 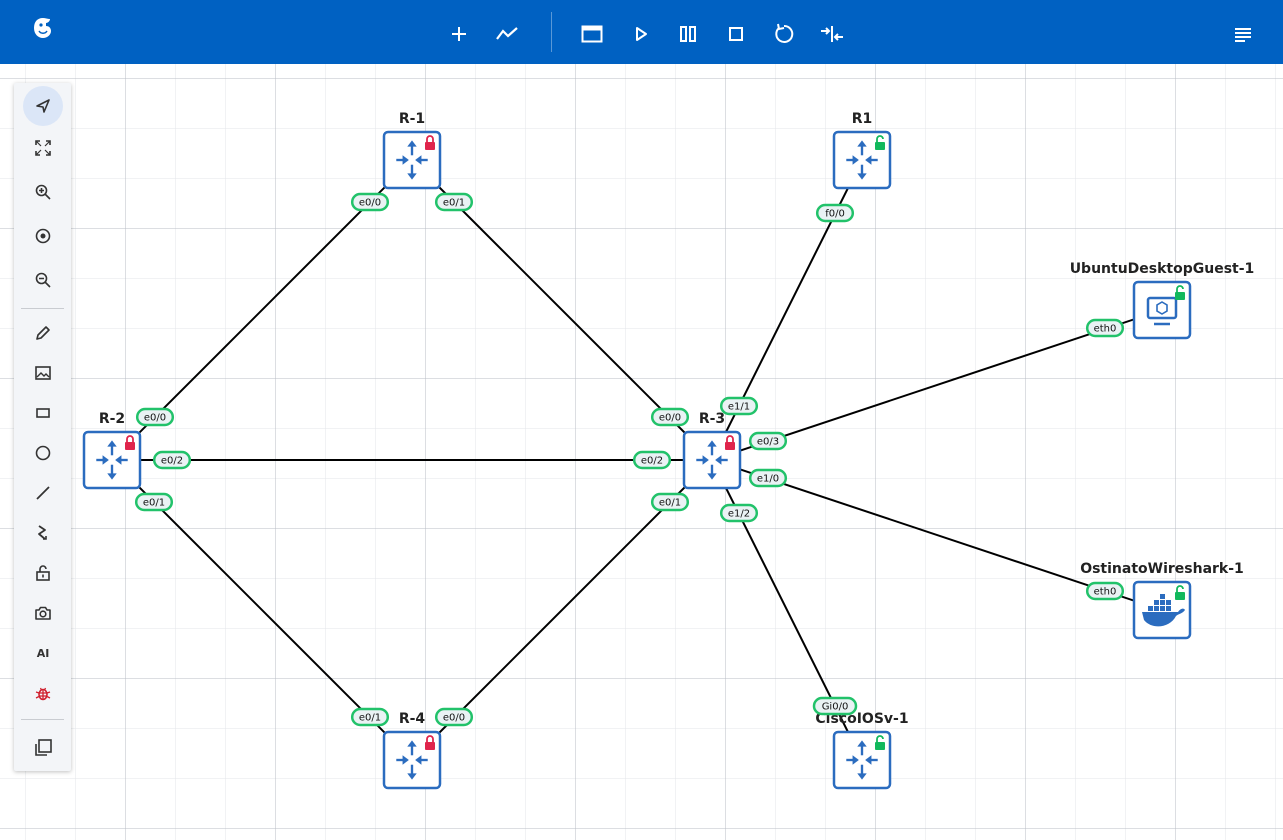 I want to click on draw-line, so click(x=43, y=493).